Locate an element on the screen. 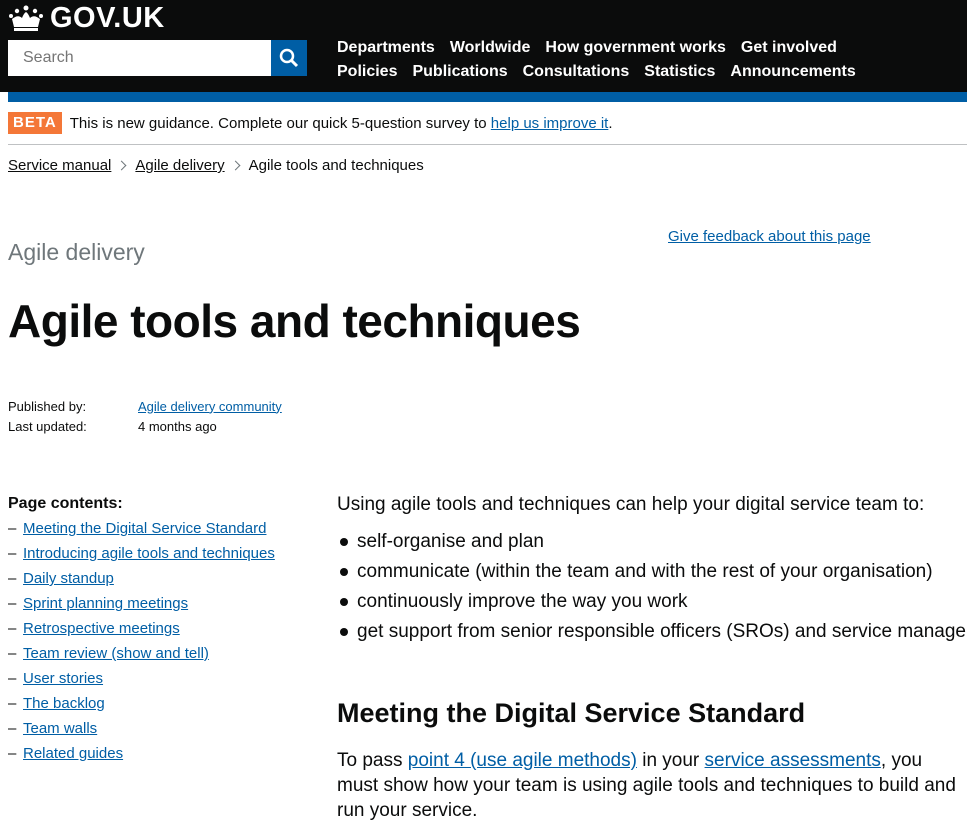 The width and height of the screenshot is (967, 823). nav-announcements: Announcements is located at coordinates (792, 72).